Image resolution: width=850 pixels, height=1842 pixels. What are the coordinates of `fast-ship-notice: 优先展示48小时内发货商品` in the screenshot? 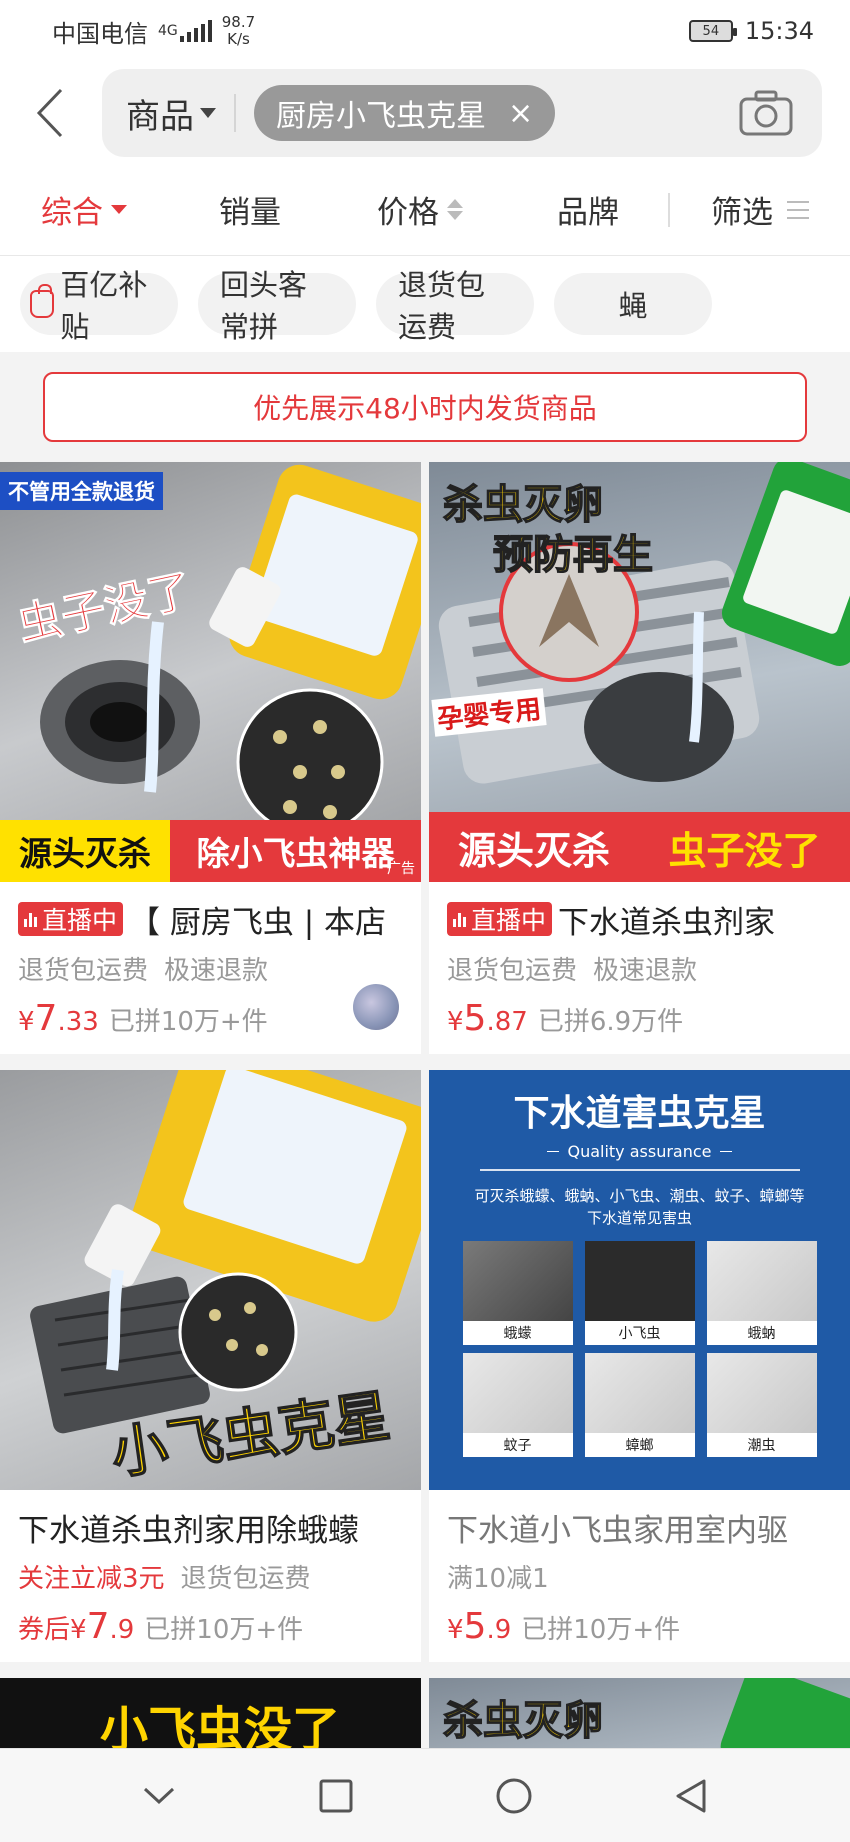 It's located at (425, 407).